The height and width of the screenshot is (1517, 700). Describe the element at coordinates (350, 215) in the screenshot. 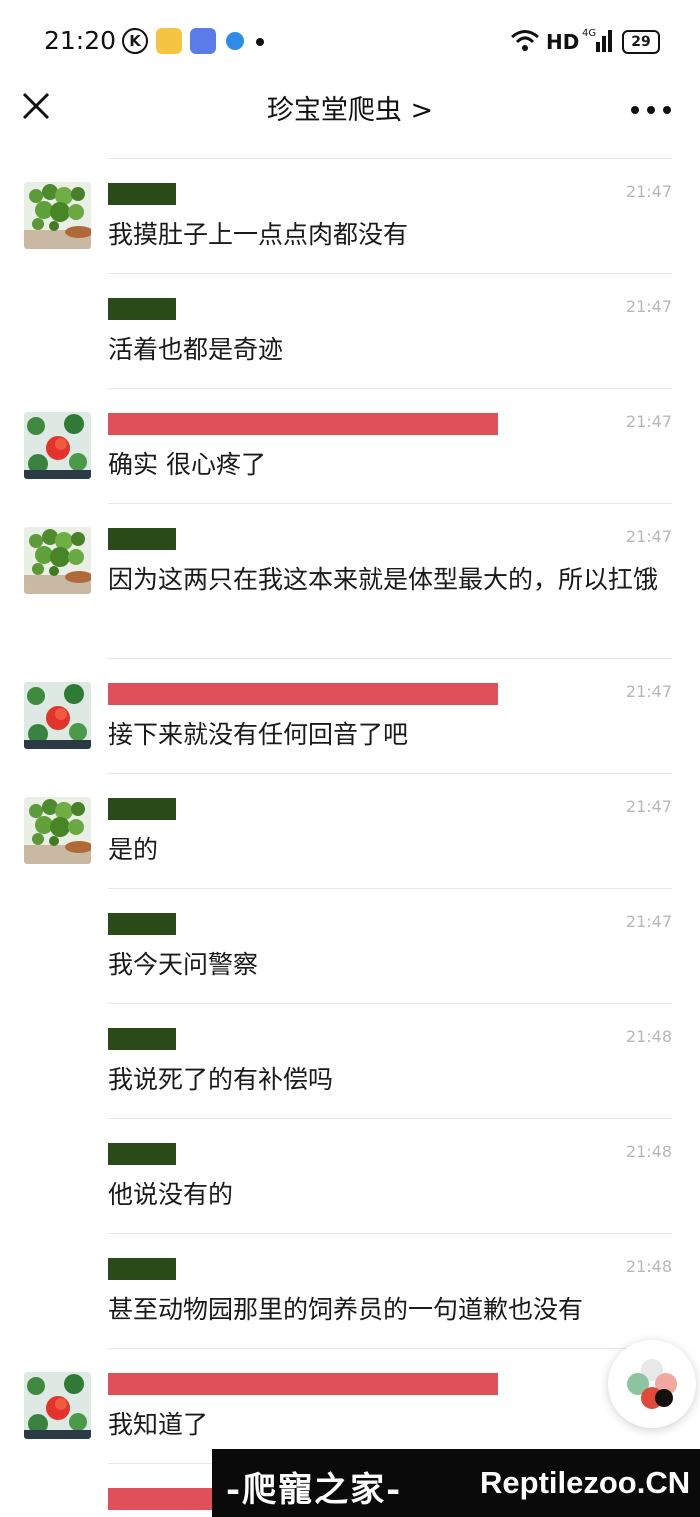

I see `message-item: 21:47 我摸肚子上一点点肉都没有` at that location.